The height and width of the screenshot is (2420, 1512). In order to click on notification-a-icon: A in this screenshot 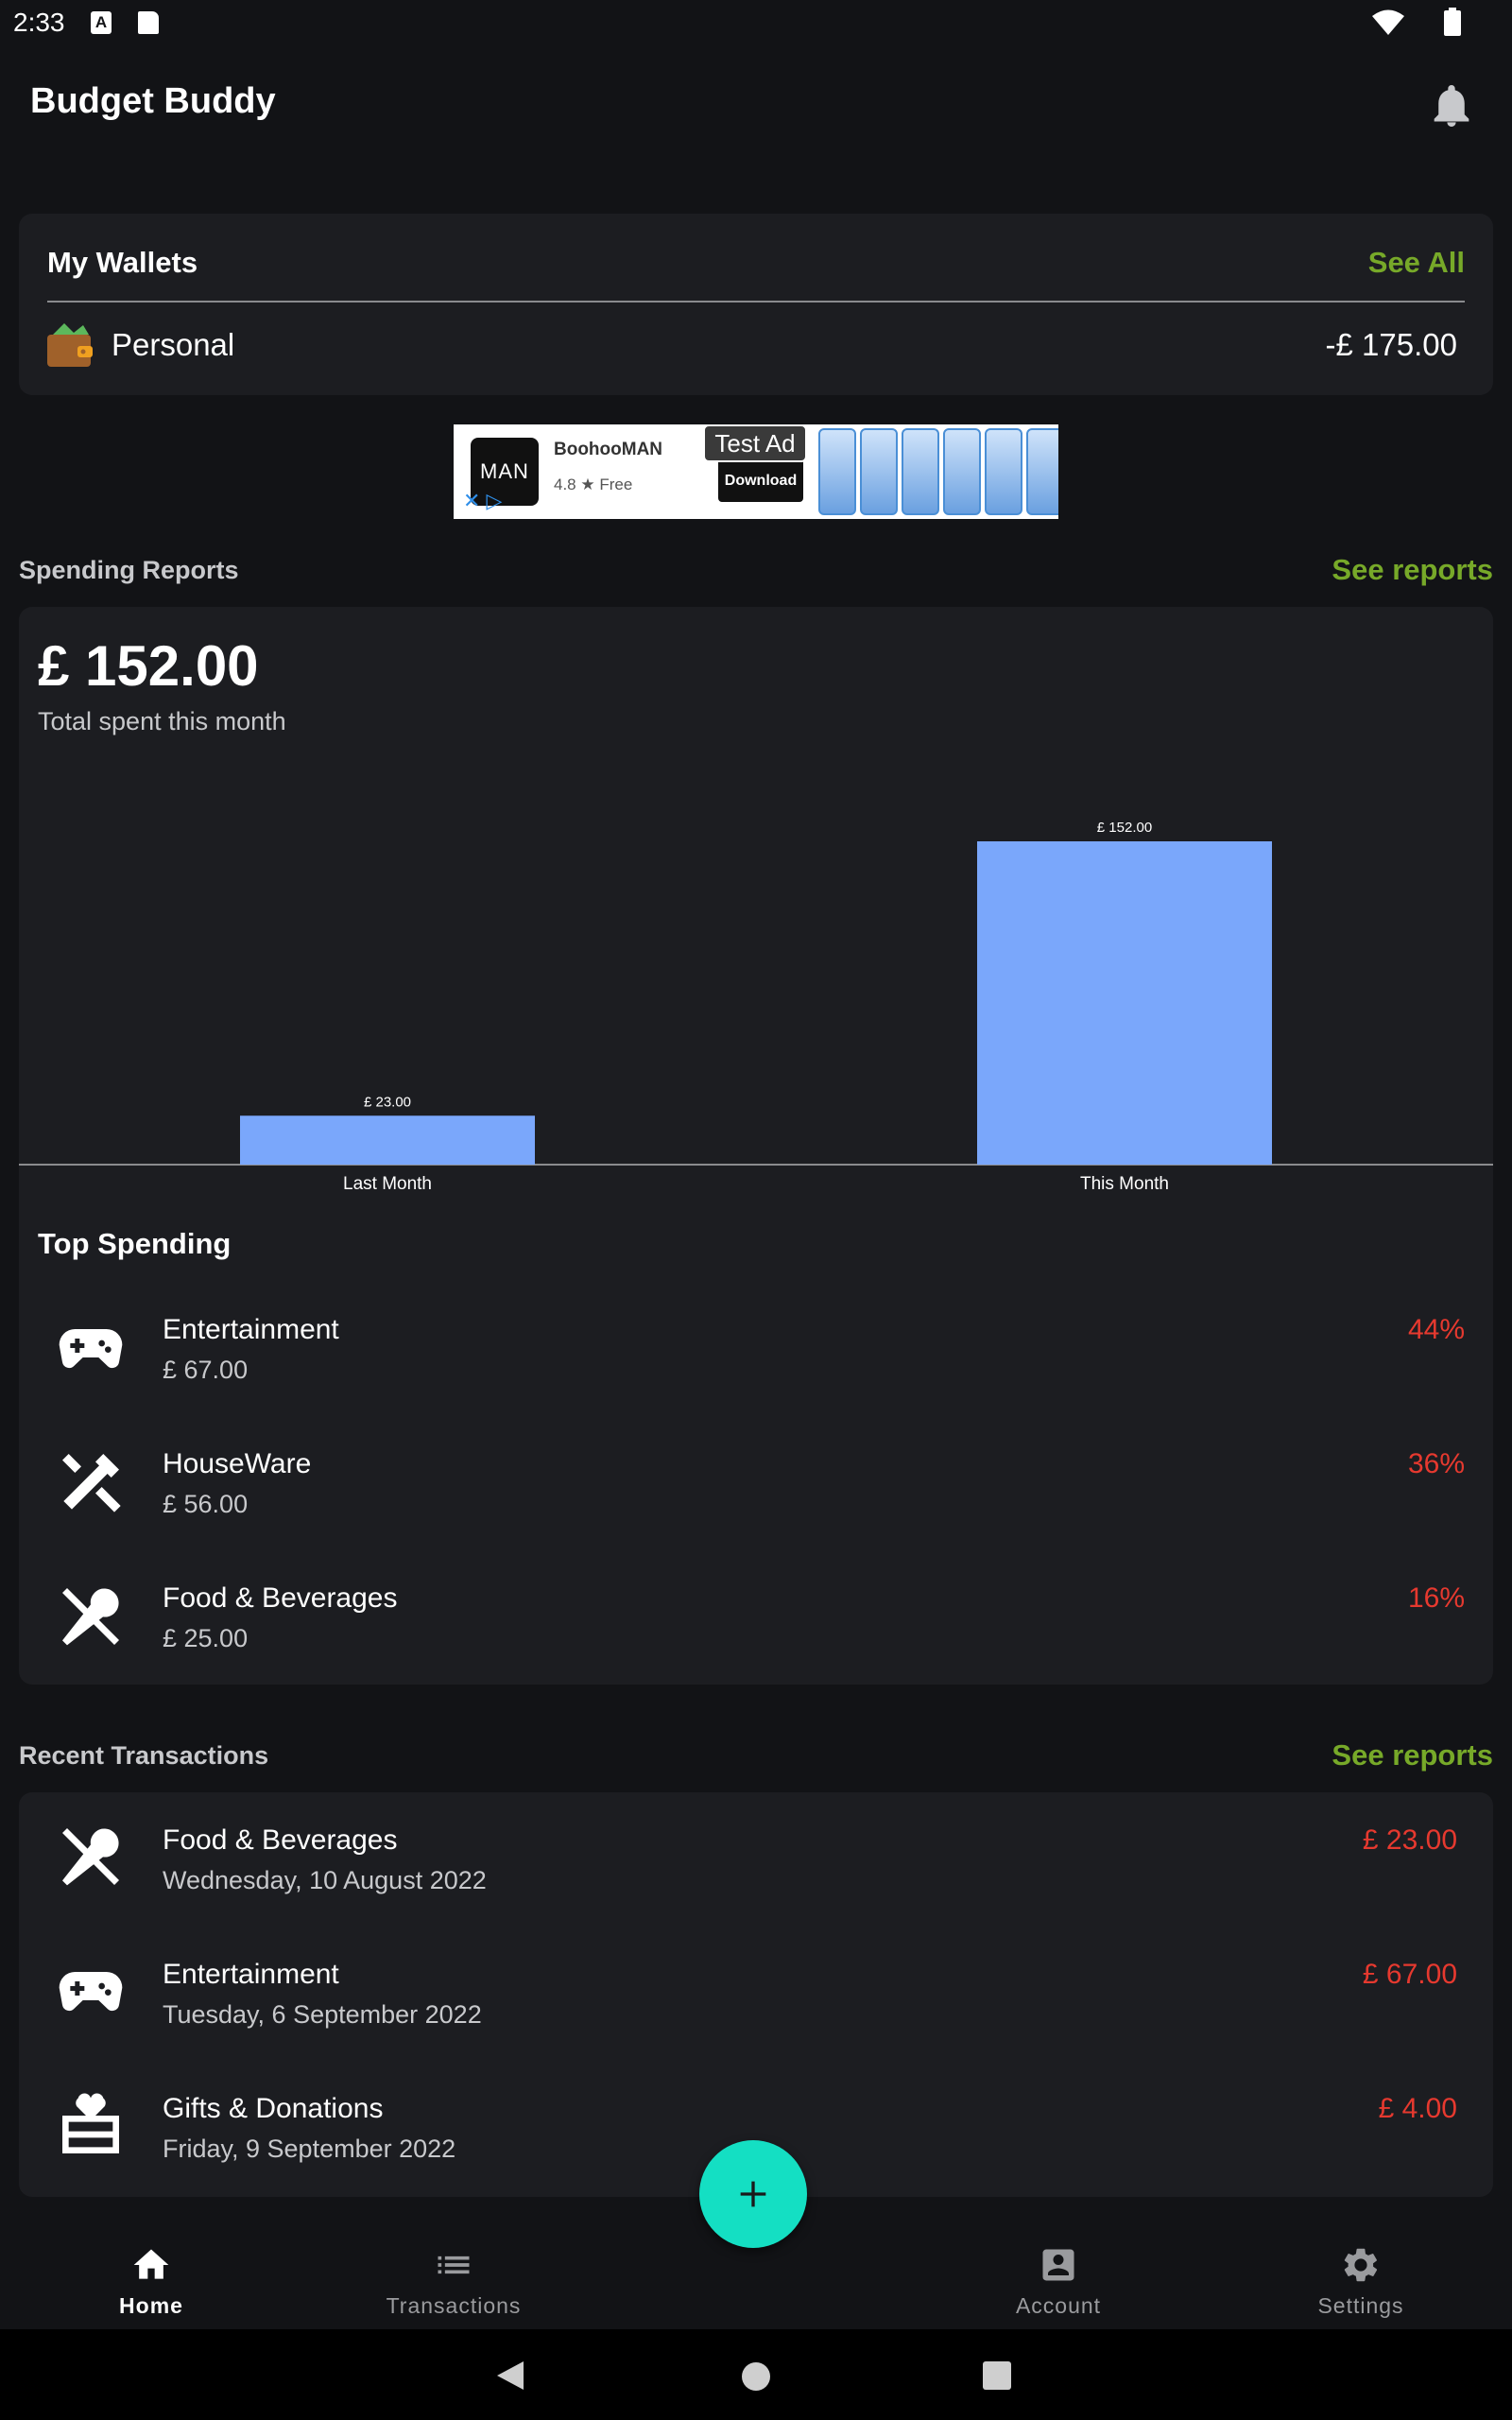, I will do `click(101, 22)`.